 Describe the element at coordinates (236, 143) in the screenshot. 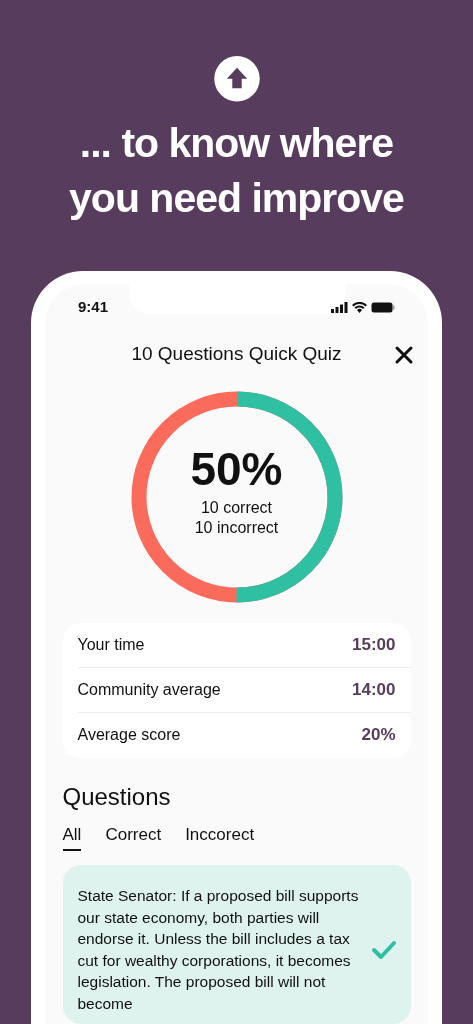

I see `headline-text: ... to know where` at that location.